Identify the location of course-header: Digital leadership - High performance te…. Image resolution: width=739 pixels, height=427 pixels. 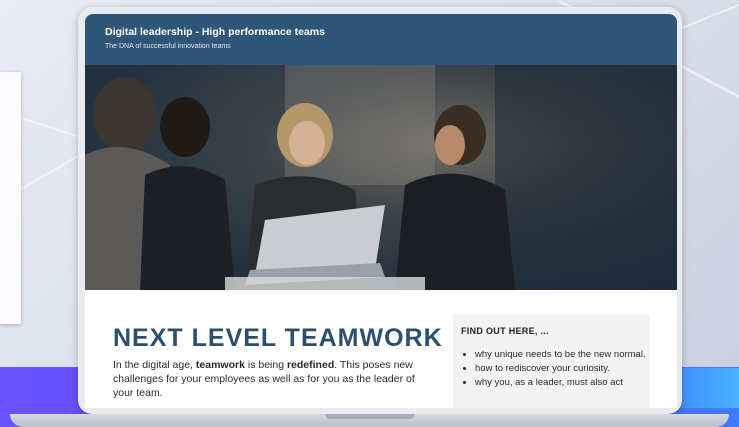
(381, 39).